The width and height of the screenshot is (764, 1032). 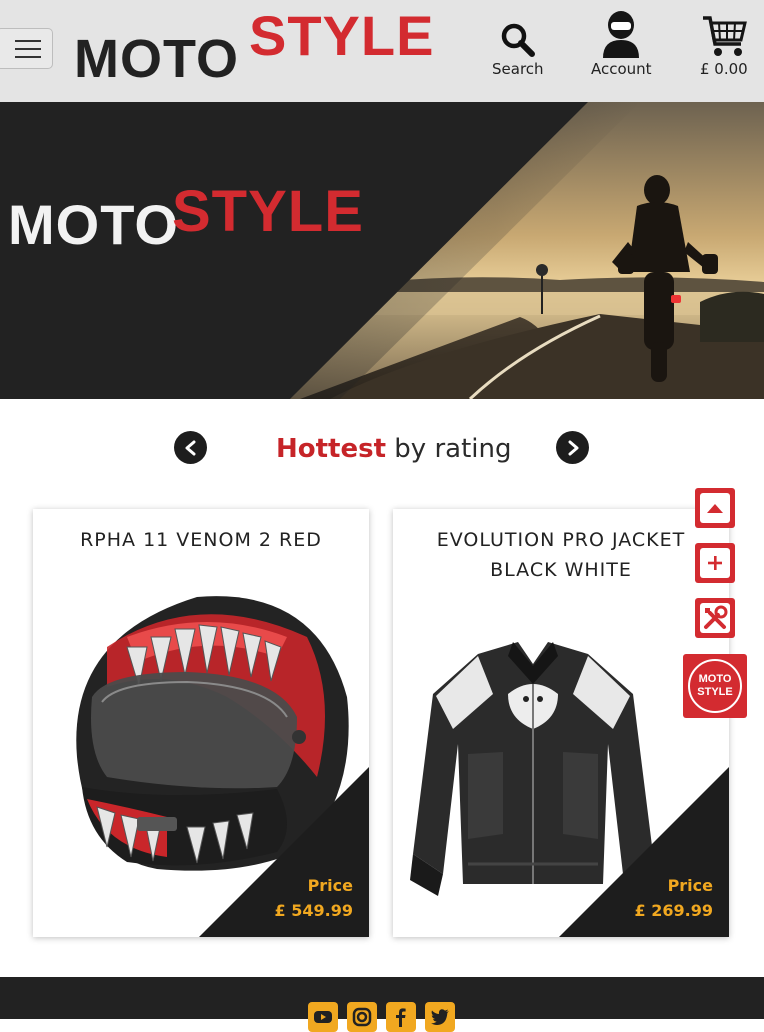 What do you see at coordinates (156, 59) in the screenshot?
I see `logo-moto-text: MOTO` at bounding box center [156, 59].